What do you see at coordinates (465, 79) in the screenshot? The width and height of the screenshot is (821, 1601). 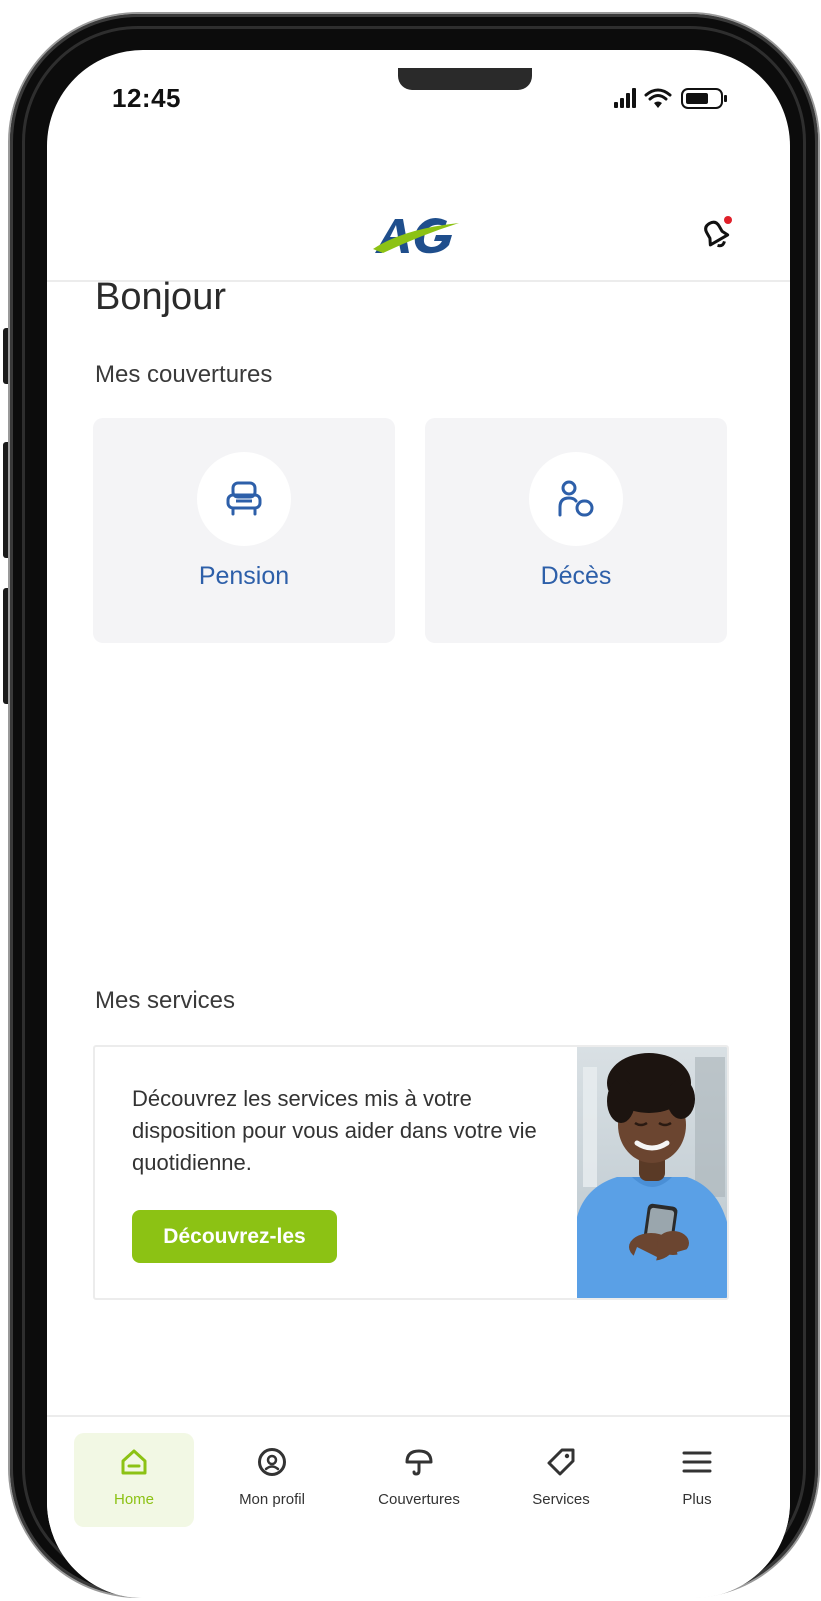 I see `speaker-notch` at bounding box center [465, 79].